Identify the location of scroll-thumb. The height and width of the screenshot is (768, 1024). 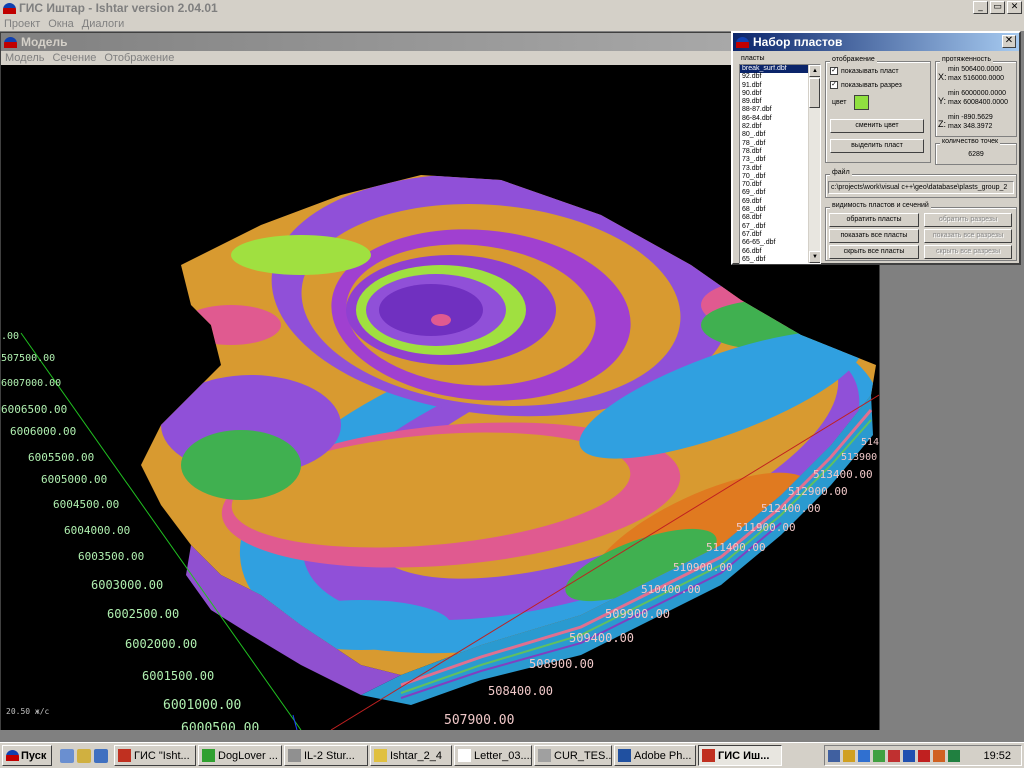
(814, 93).